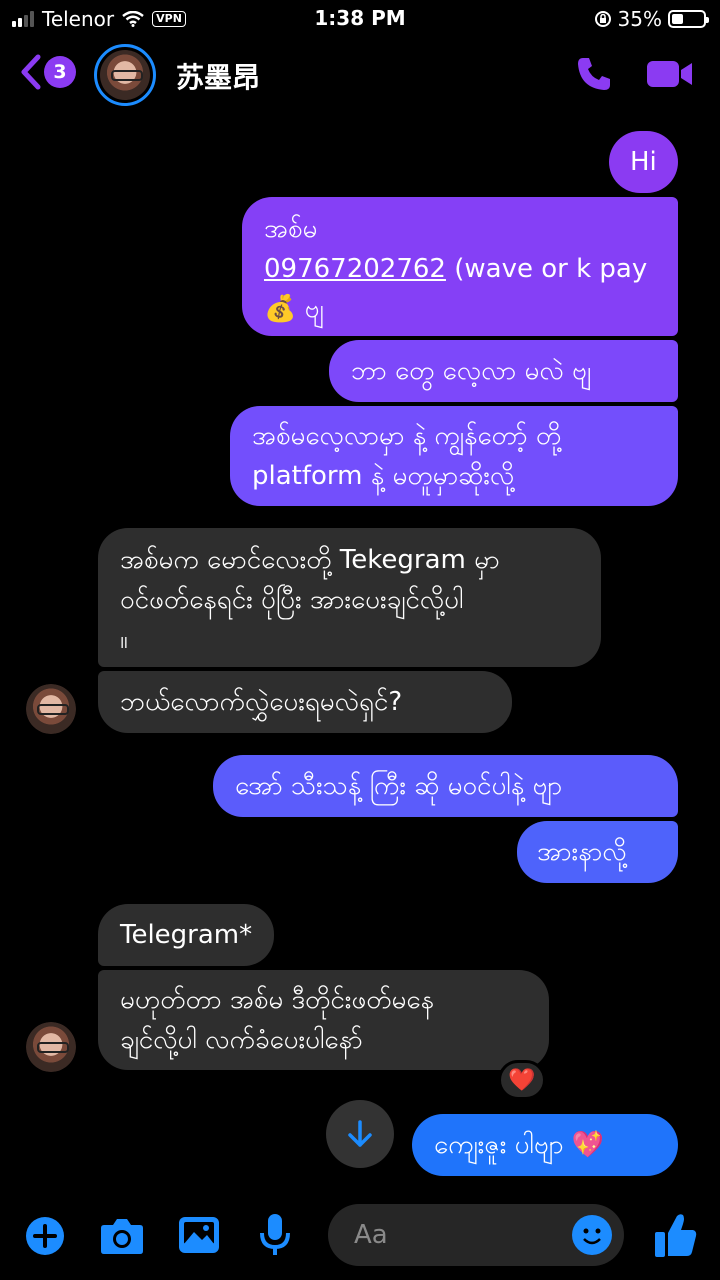 This screenshot has width=720, height=1280. What do you see at coordinates (291, 229) in the screenshot?
I see `message-text: အစ်မ` at bounding box center [291, 229].